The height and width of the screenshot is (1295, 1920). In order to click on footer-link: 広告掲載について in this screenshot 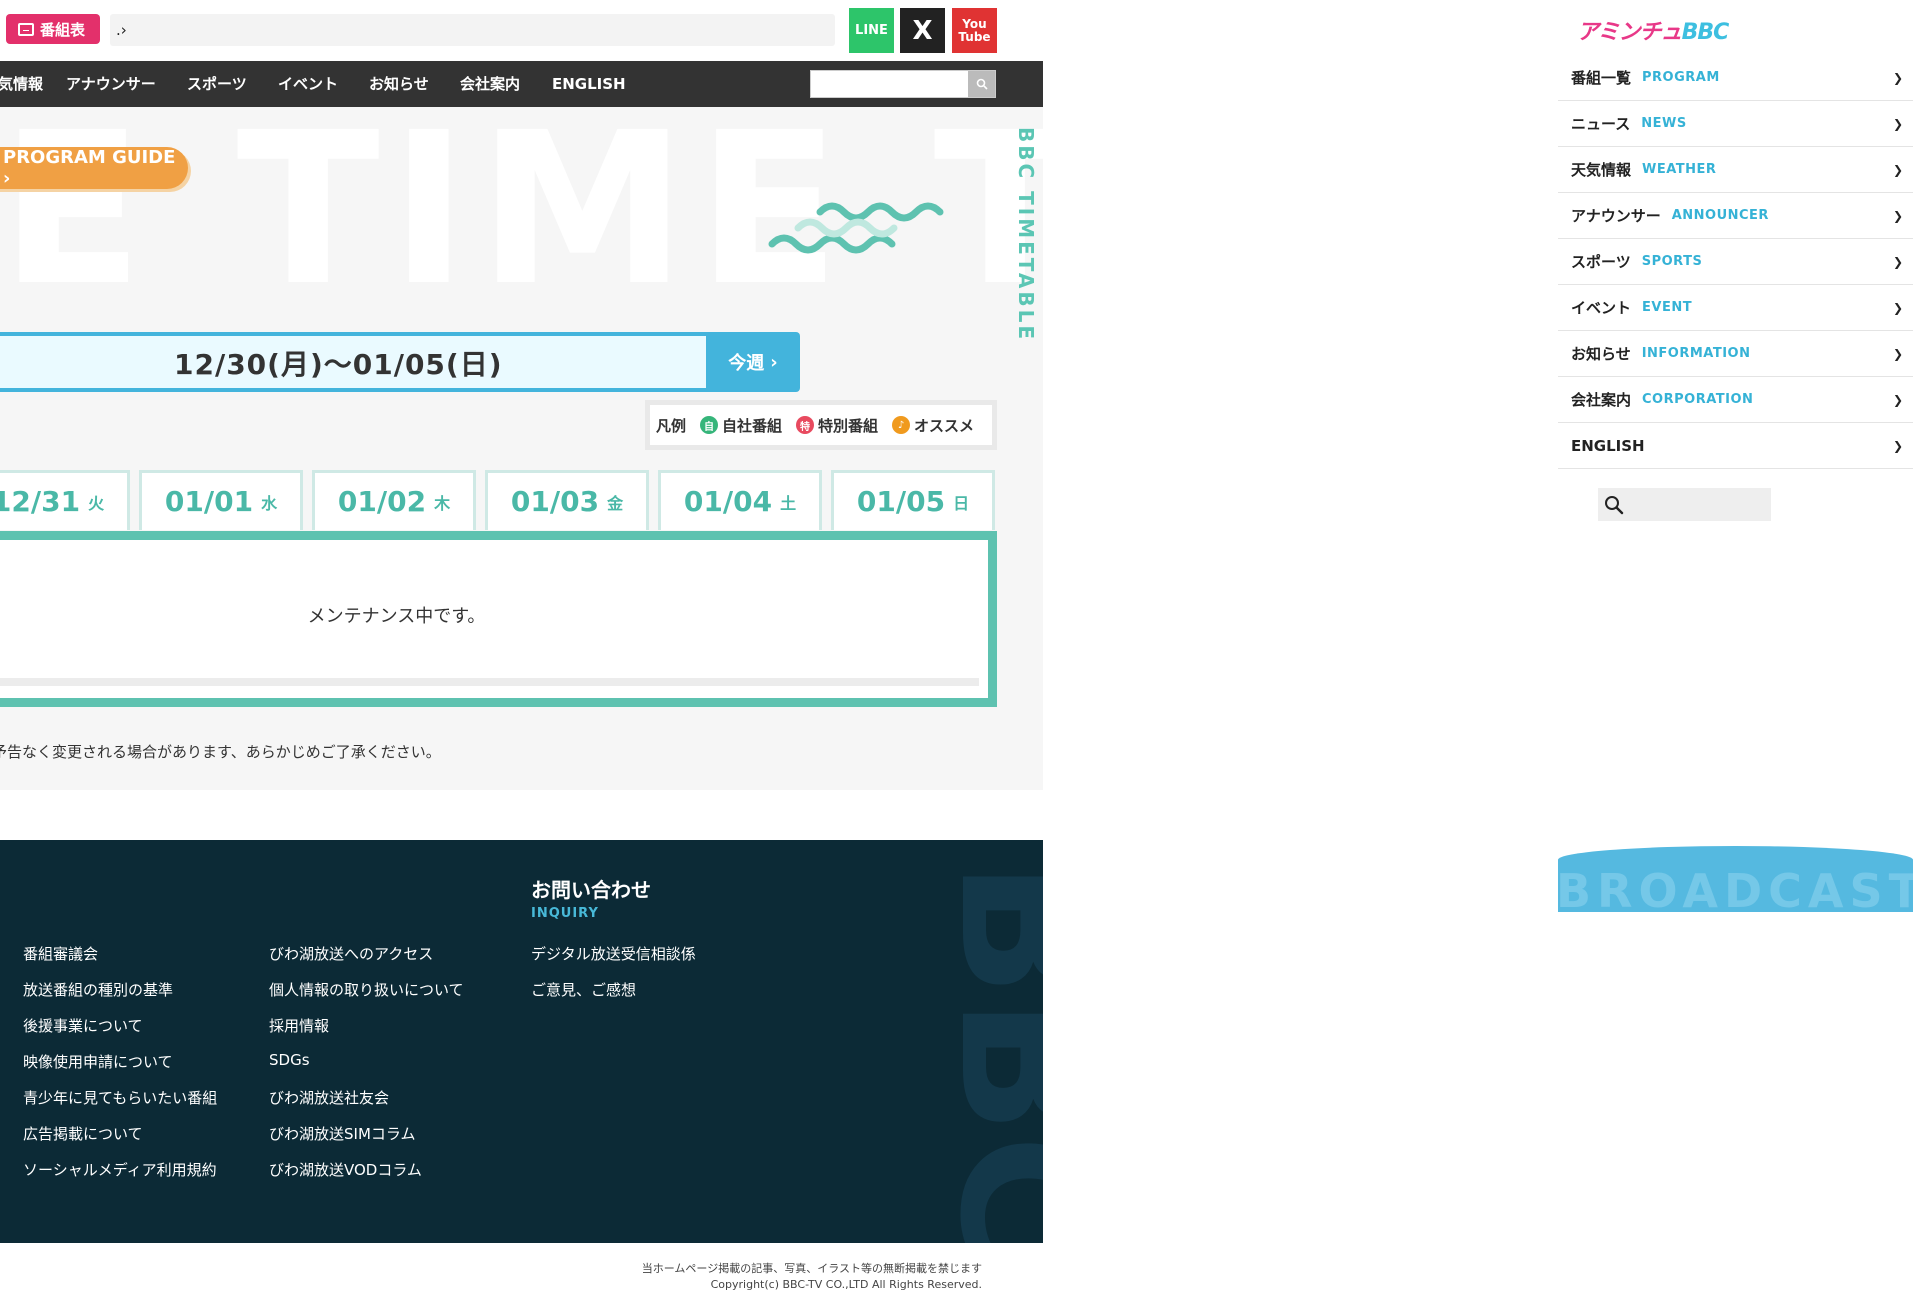, I will do `click(83, 1133)`.